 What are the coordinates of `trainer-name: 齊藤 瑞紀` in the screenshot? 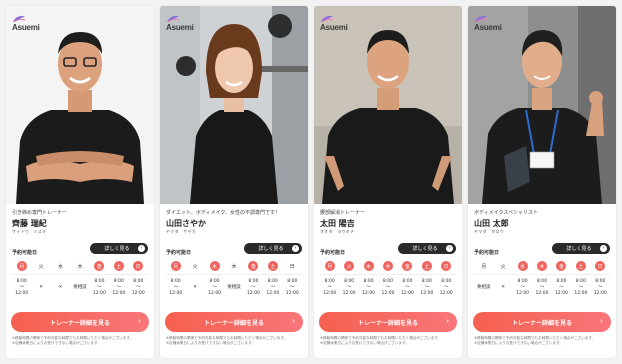 It's located at (29, 223).